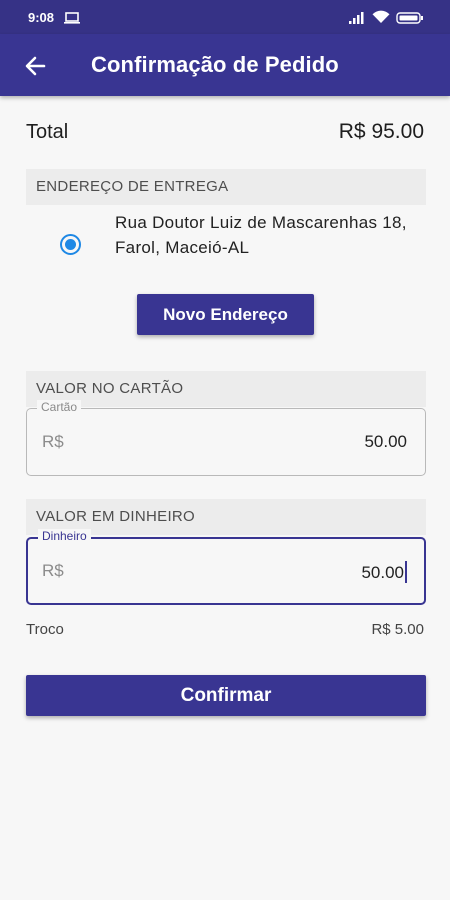  I want to click on total-label: Total, so click(47, 132).